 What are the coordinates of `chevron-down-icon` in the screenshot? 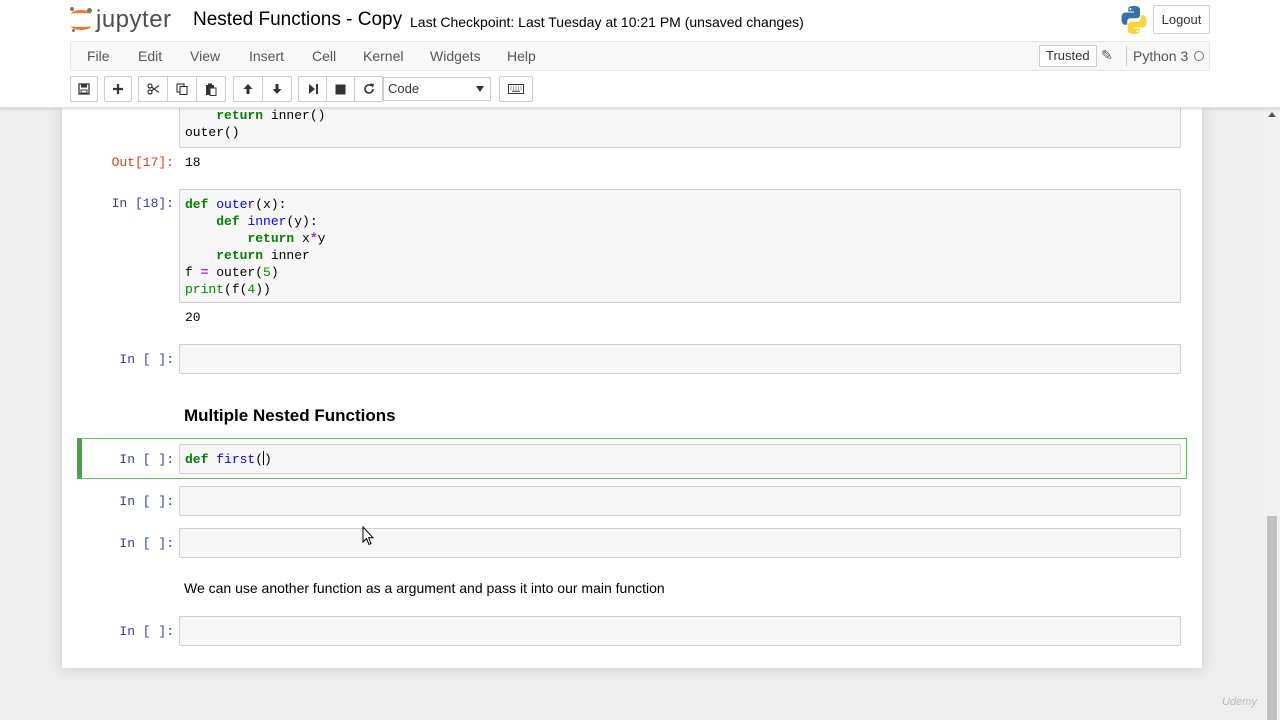 It's located at (480, 89).